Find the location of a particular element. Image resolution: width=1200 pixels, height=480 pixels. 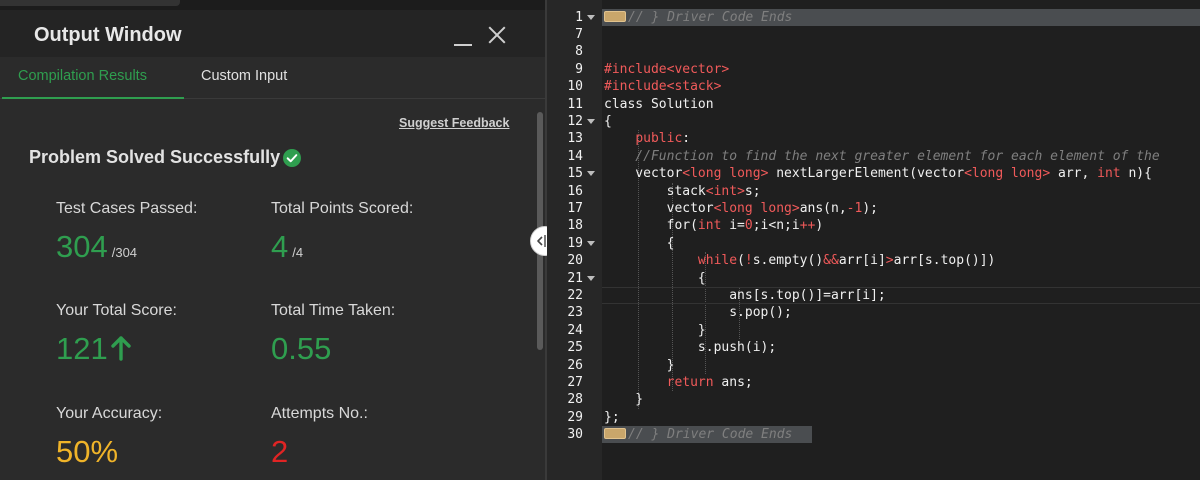

line-number: 24 is located at coordinates (575, 330).